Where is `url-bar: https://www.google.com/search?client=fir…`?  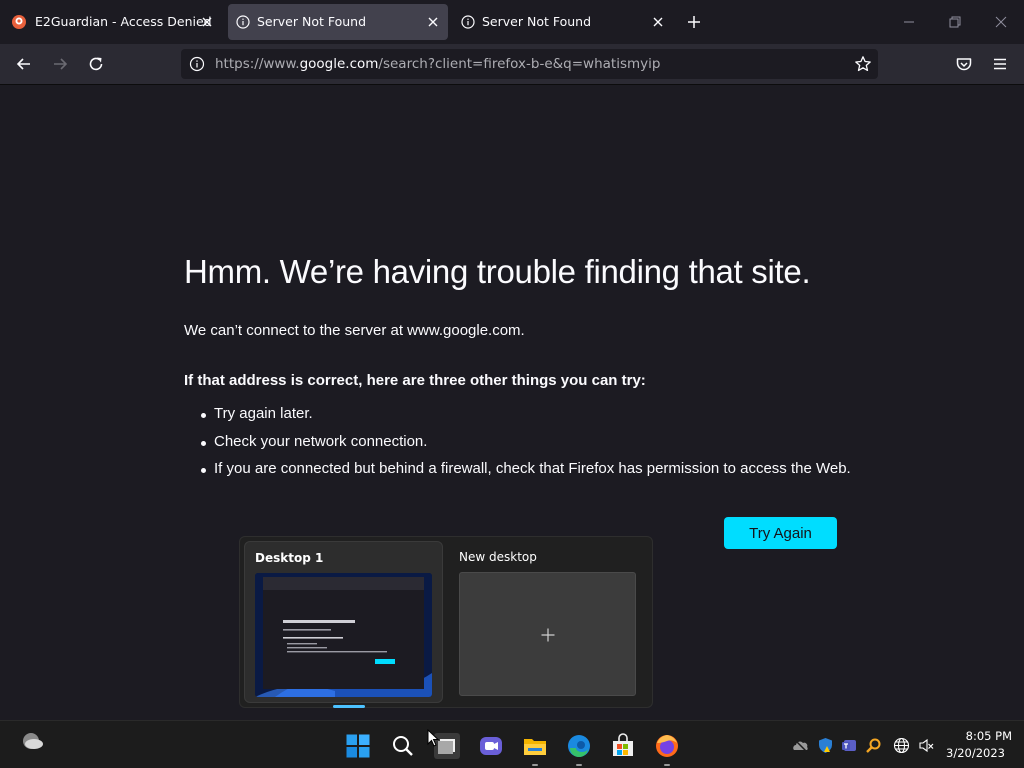
url-bar: https://www.google.com/search?client=fir… is located at coordinates (529, 64).